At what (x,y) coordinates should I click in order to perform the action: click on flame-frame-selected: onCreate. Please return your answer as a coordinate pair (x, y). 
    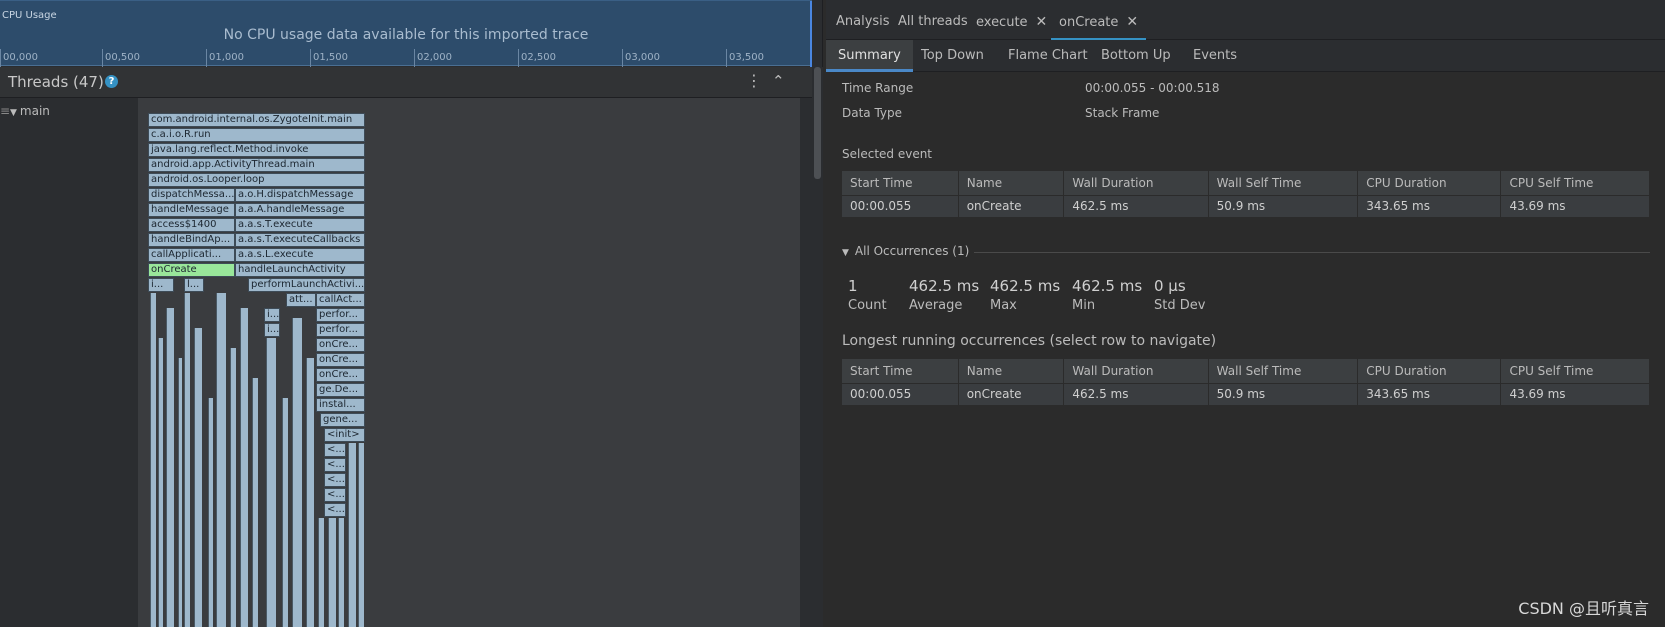
    Looking at the image, I should click on (191, 270).